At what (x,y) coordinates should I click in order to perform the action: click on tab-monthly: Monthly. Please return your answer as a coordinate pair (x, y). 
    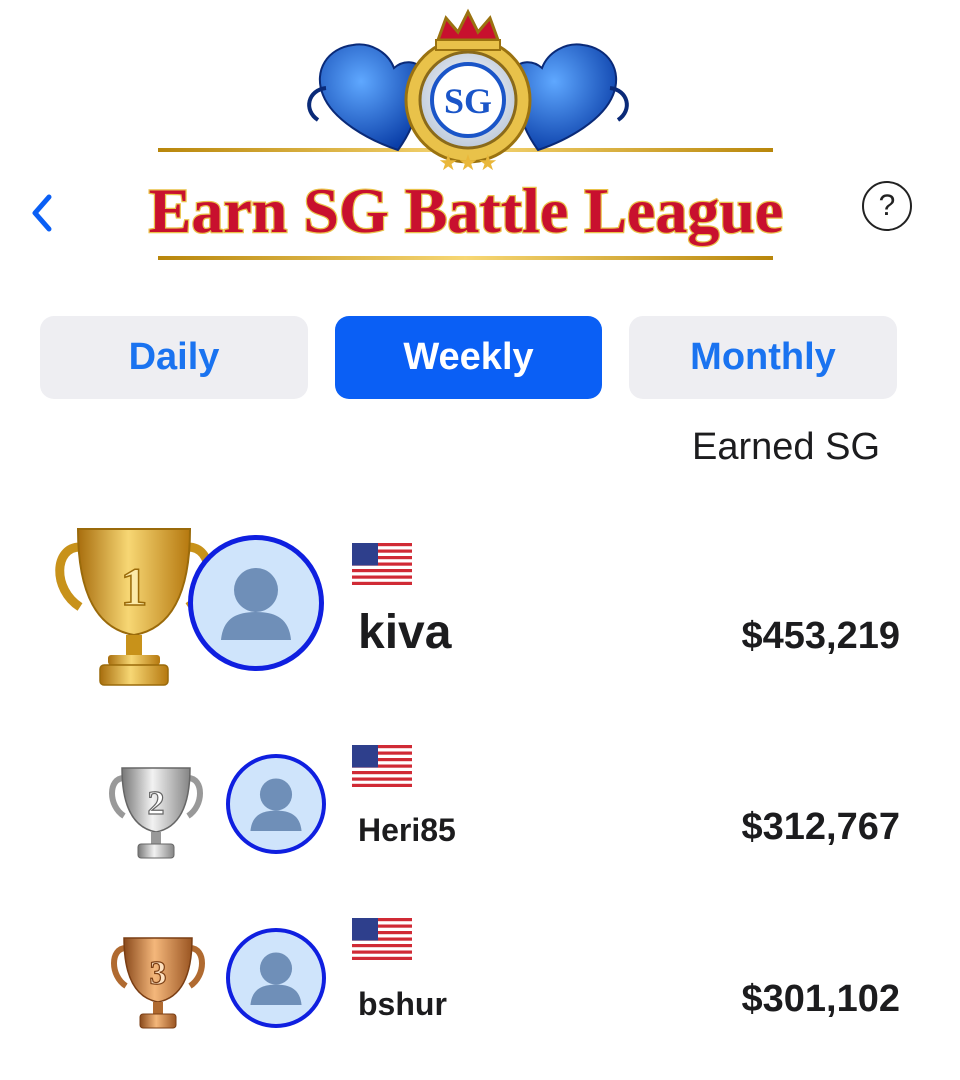
    Looking at the image, I should click on (763, 357).